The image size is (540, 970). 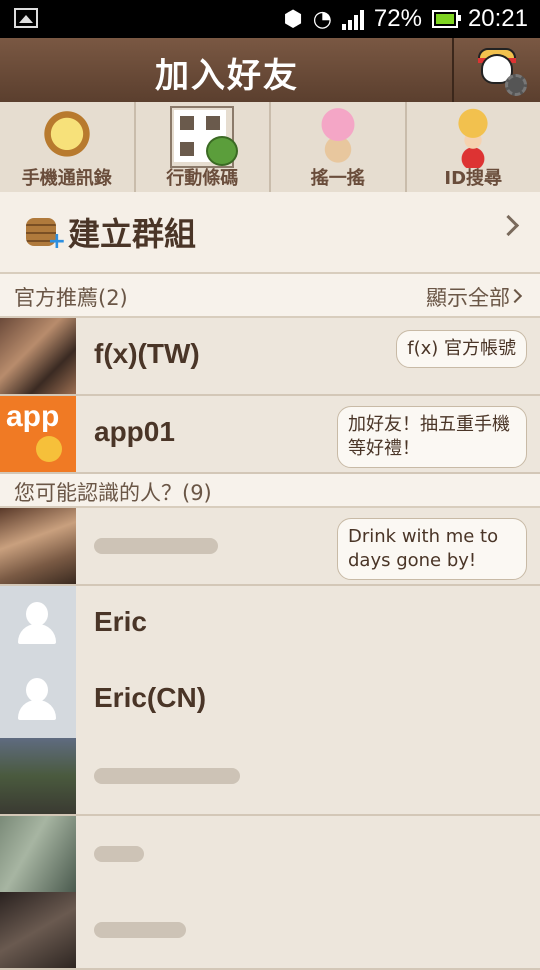 I want to click on show-all-link: 顯示全部, so click(x=468, y=297).